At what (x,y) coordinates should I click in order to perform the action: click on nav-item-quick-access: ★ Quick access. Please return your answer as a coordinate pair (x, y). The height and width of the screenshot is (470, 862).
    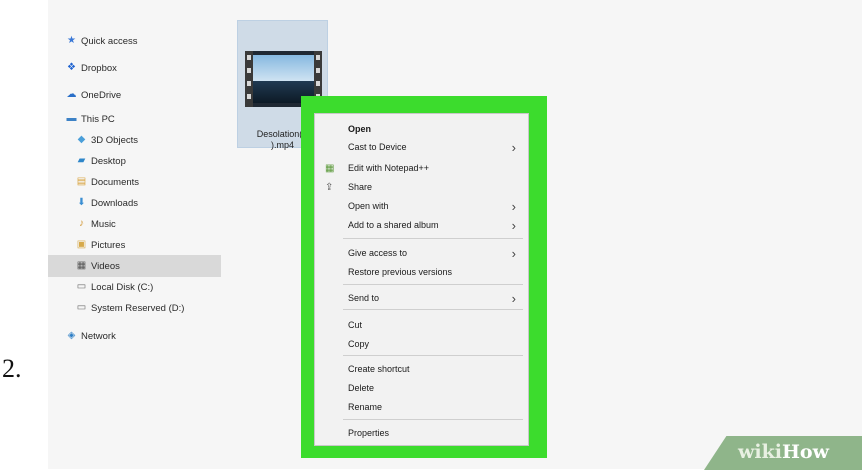
    Looking at the image, I should click on (152, 41).